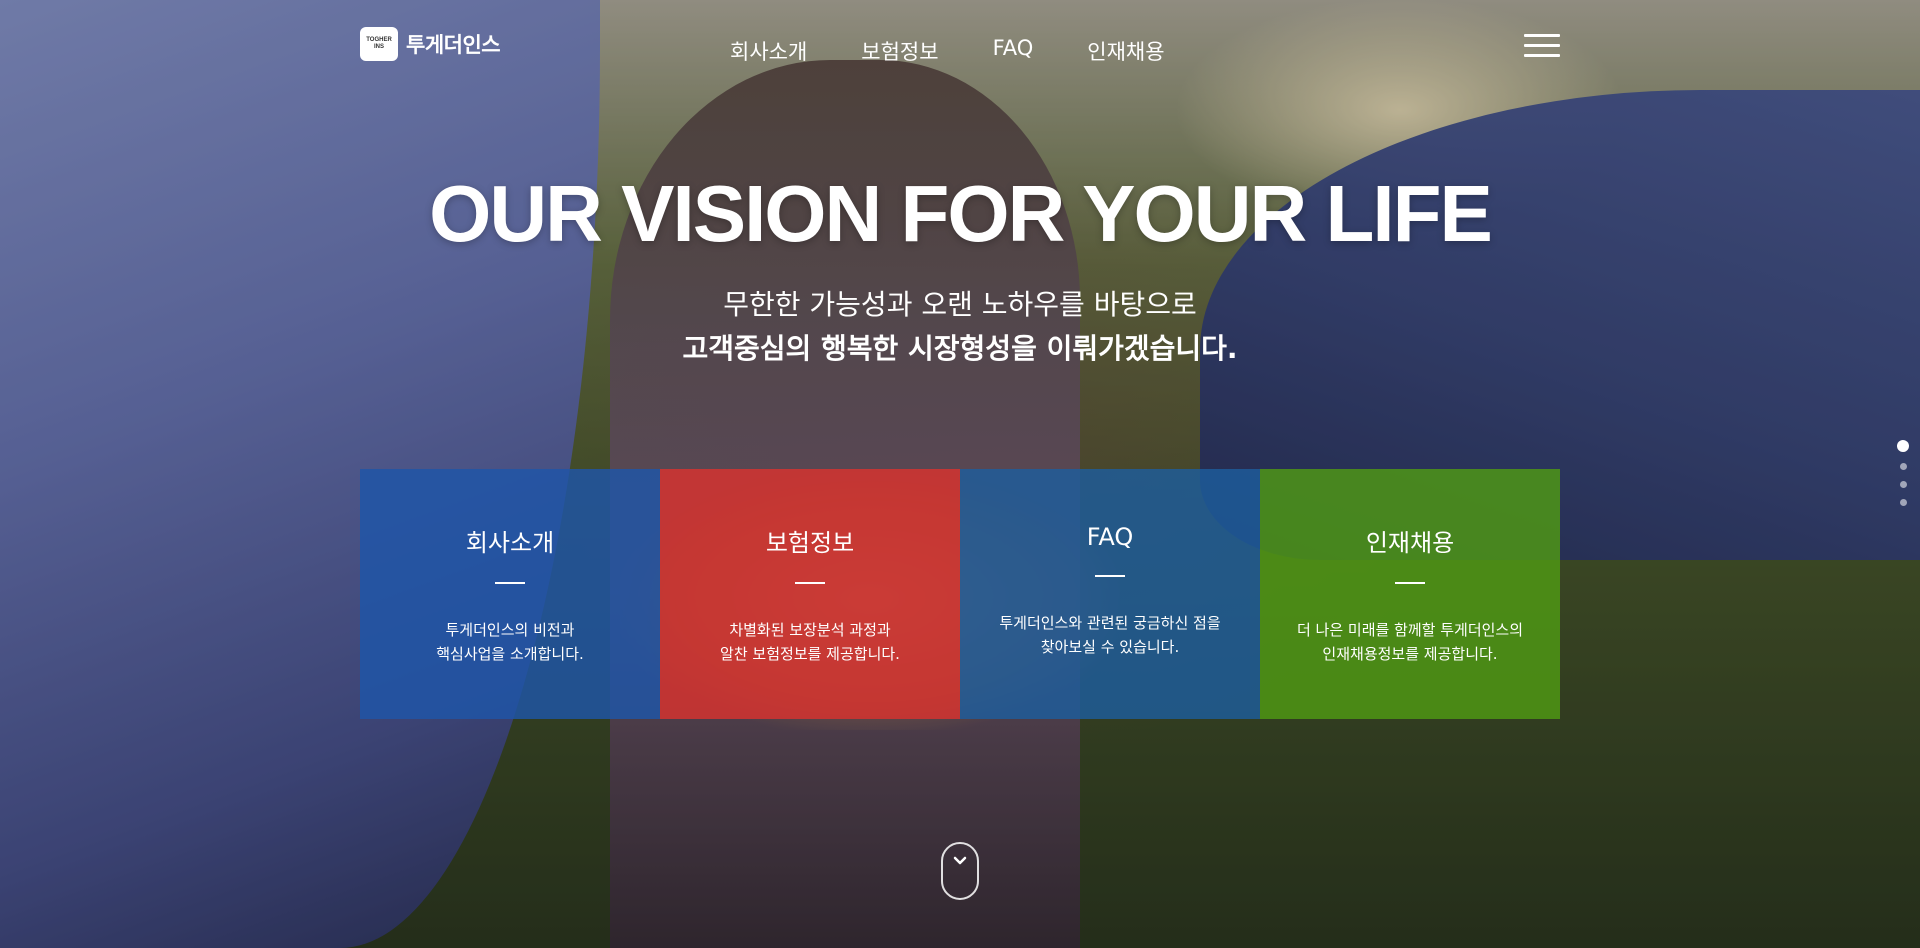  Describe the element at coordinates (379, 40) in the screenshot. I see `logo-mark-line1: TOGHER` at that location.